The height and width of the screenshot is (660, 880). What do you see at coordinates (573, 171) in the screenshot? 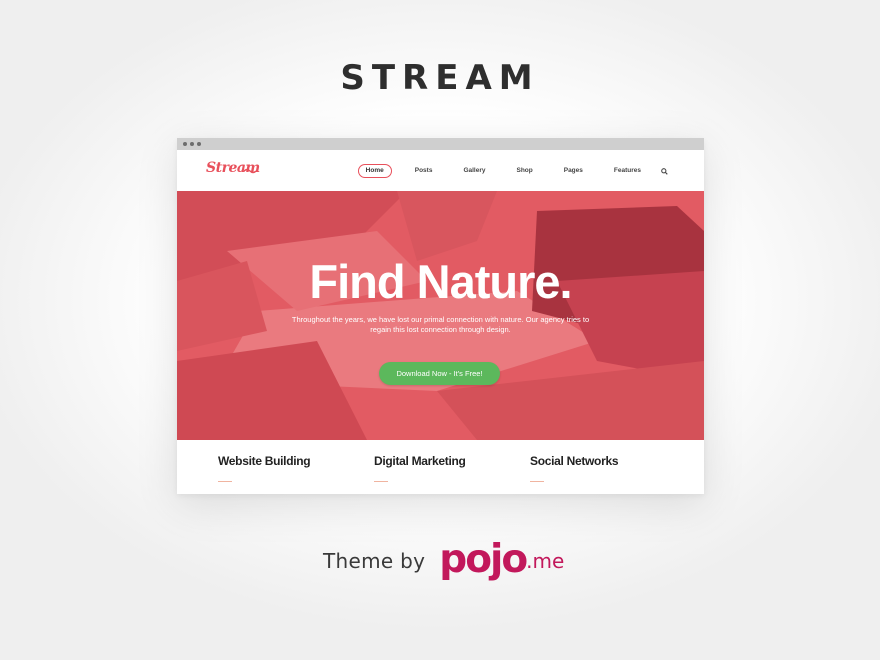
I see `nav-pages: Pages` at bounding box center [573, 171].